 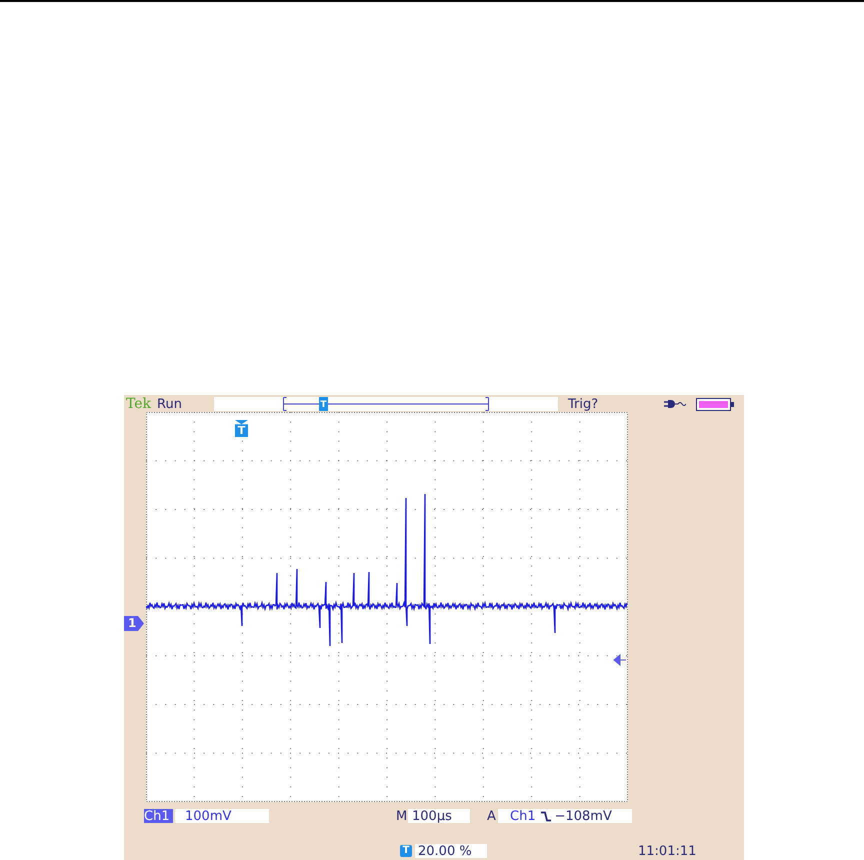 I want to click on brand-logo: Tek, so click(x=139, y=404).